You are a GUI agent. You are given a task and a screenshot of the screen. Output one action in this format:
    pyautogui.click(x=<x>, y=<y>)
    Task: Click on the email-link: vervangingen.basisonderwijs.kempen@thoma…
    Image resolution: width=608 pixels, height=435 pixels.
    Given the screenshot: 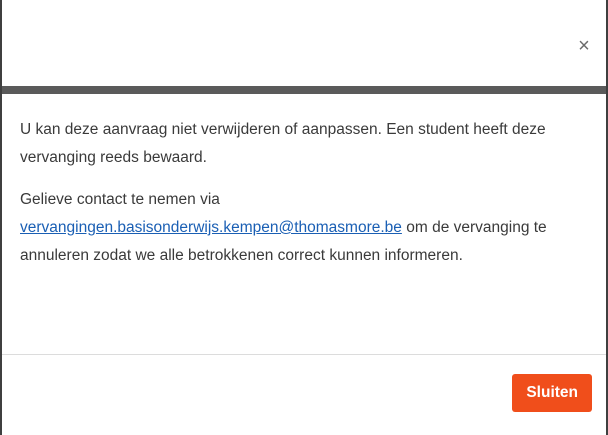 What is the action you would take?
    pyautogui.click(x=211, y=227)
    